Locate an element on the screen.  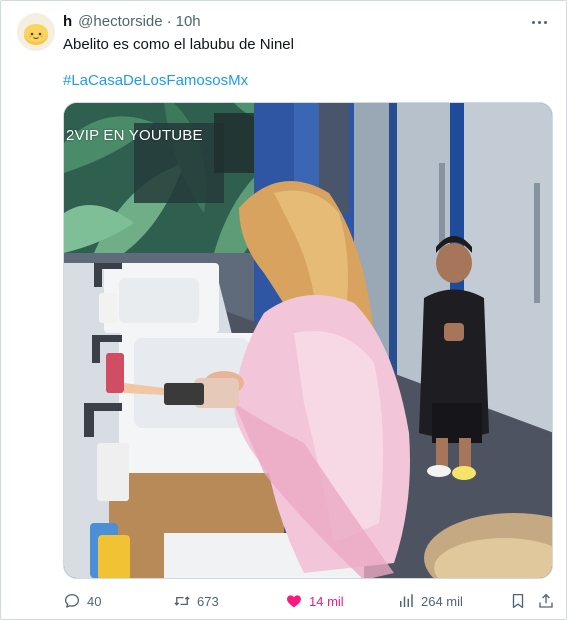
reply-button: 40 is located at coordinates (82, 601).